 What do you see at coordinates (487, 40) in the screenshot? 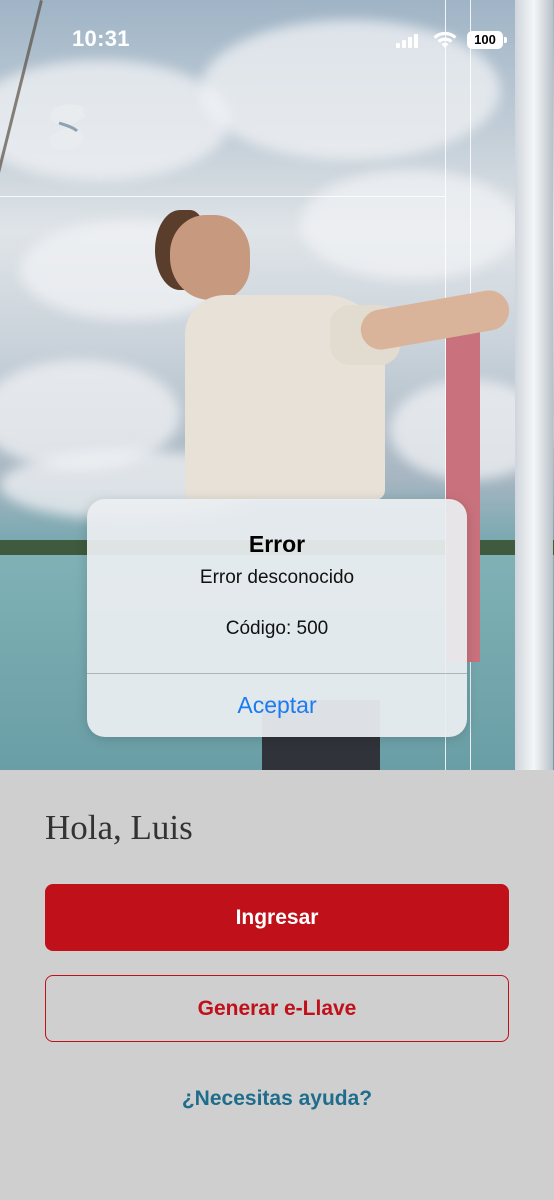
I see `battery-icon: 100` at bounding box center [487, 40].